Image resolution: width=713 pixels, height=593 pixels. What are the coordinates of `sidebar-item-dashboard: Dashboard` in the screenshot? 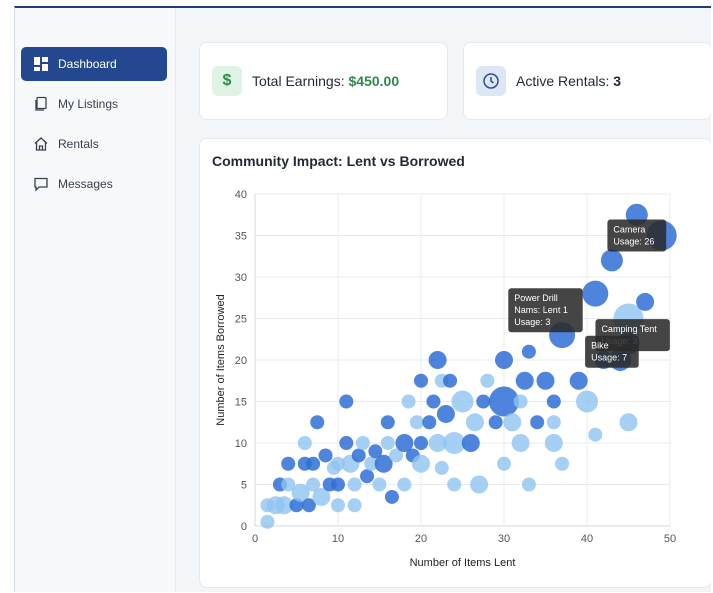 It's located at (94, 64).